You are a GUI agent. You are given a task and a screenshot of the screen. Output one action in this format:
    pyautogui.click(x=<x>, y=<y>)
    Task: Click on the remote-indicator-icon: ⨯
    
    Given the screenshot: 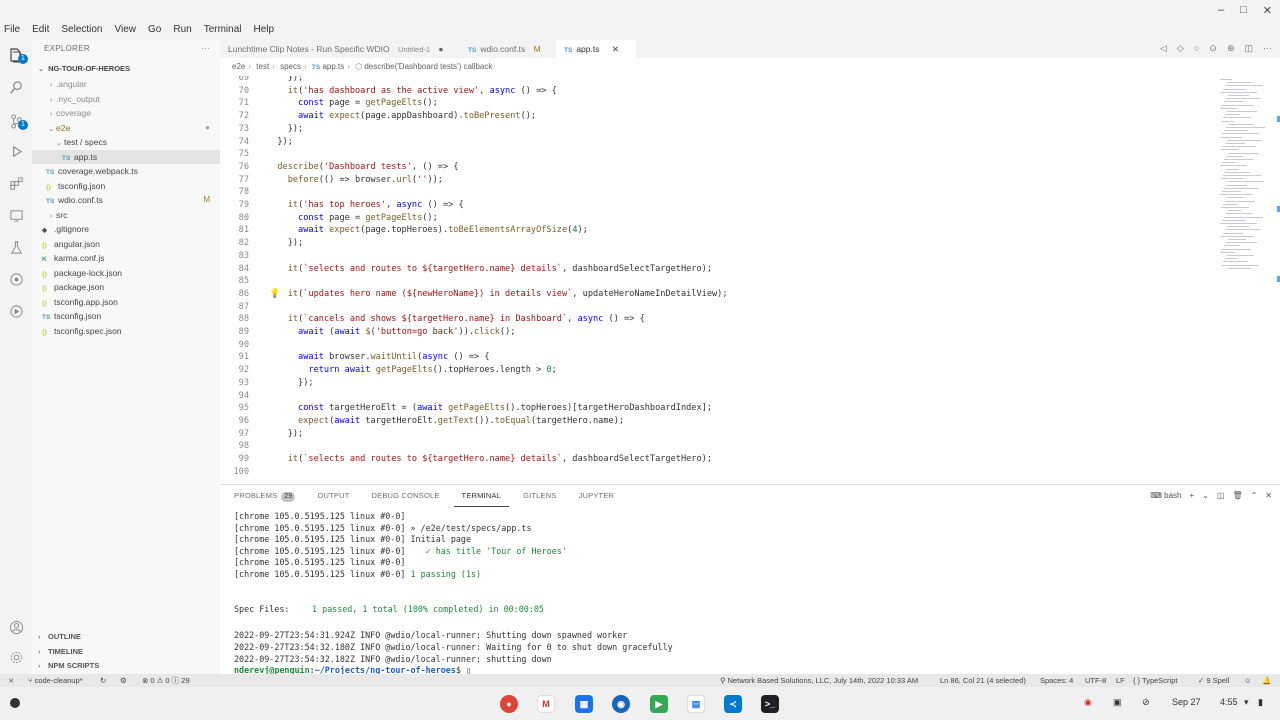 What is the action you would take?
    pyautogui.click(x=11, y=680)
    